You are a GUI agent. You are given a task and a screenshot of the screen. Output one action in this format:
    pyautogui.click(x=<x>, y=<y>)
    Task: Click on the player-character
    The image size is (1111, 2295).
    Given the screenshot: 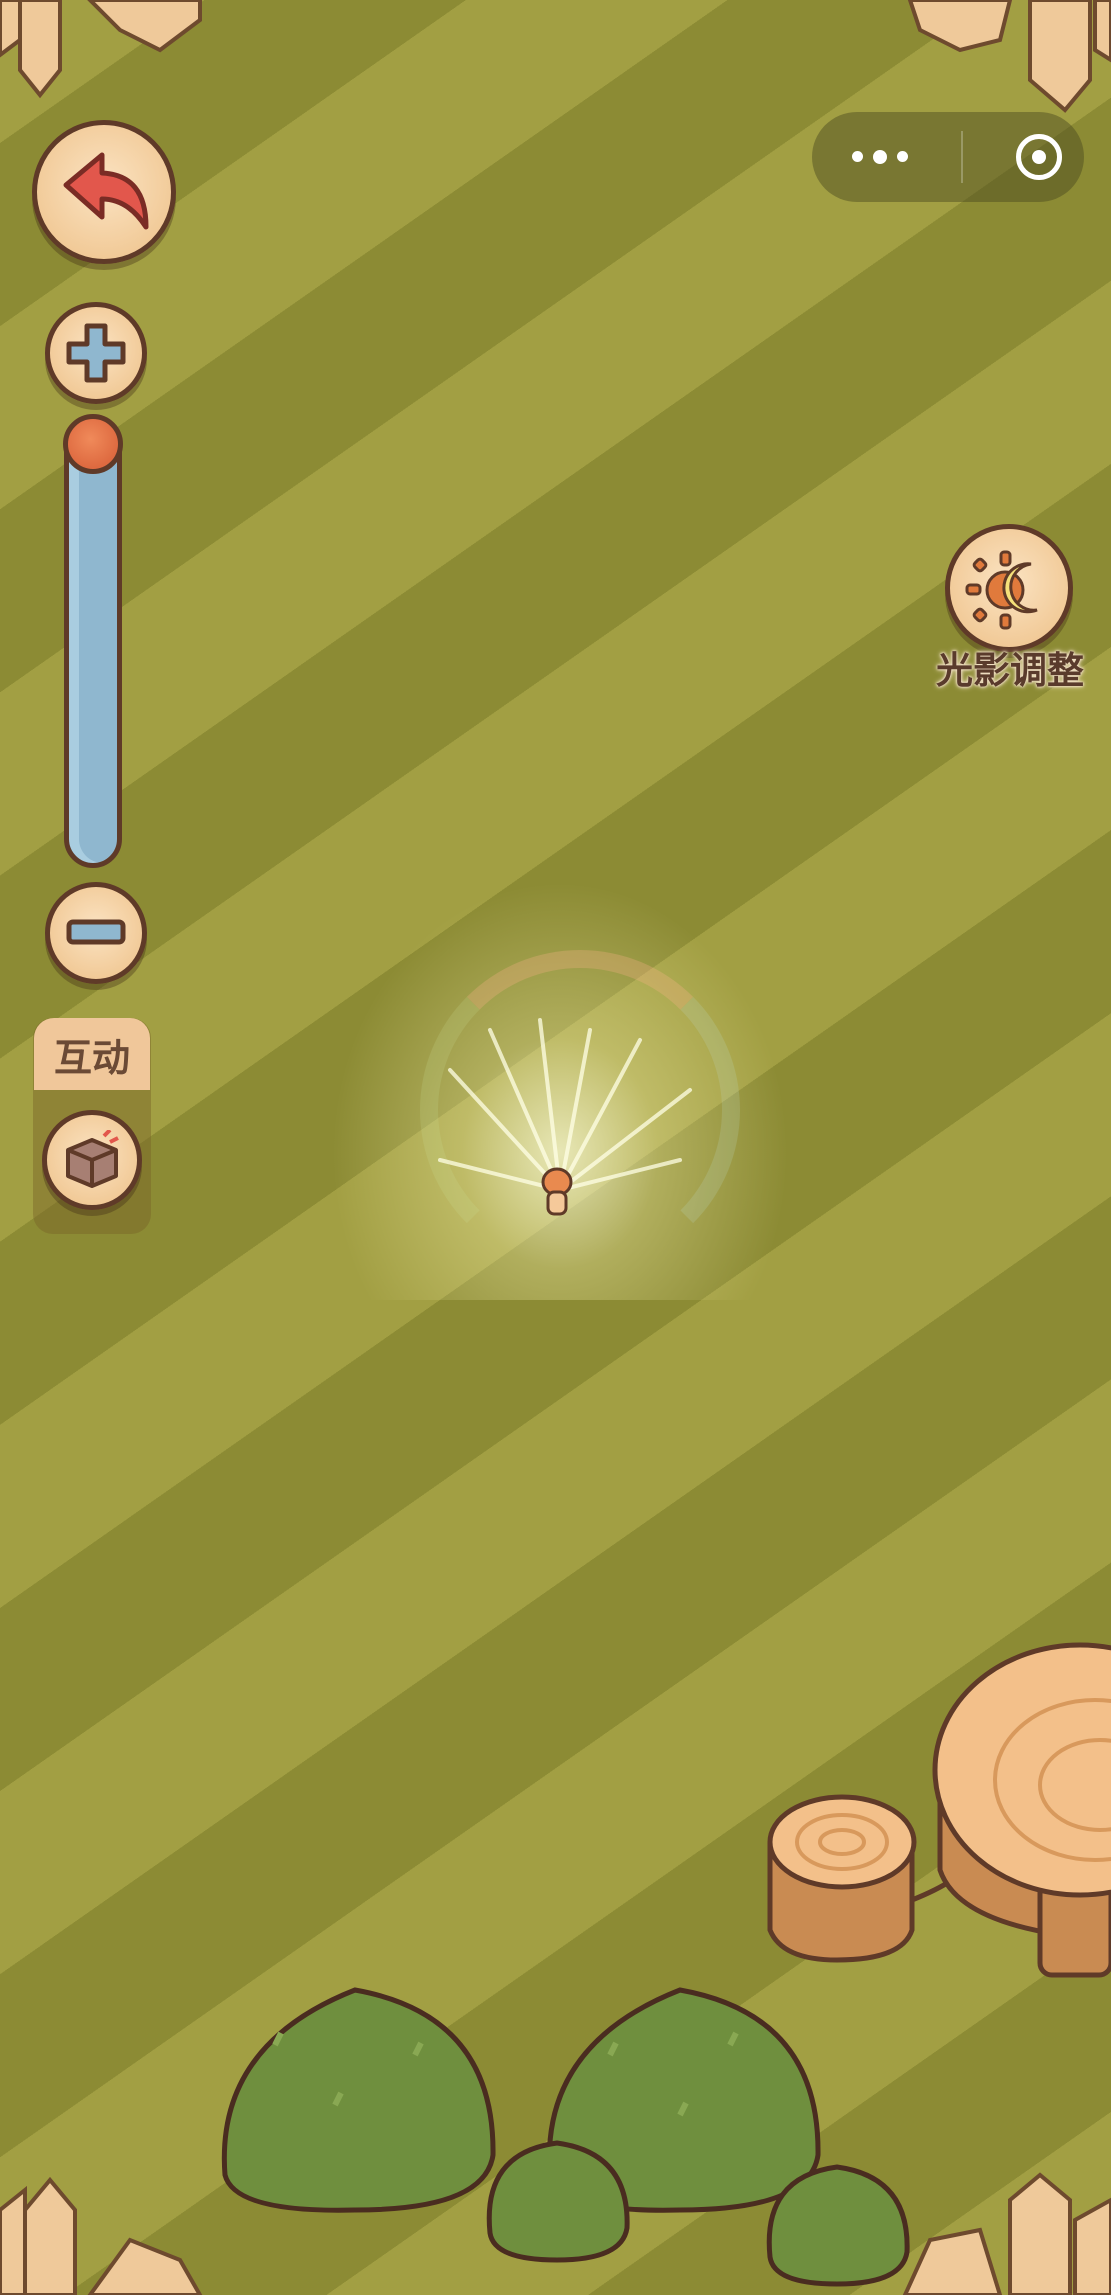 What is the action you would take?
    pyautogui.click(x=557, y=1192)
    